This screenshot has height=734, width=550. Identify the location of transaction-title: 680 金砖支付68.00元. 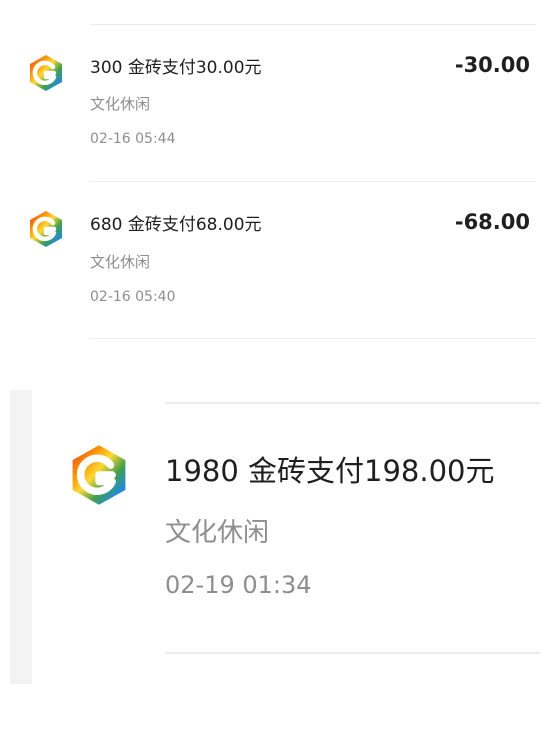
(176, 225).